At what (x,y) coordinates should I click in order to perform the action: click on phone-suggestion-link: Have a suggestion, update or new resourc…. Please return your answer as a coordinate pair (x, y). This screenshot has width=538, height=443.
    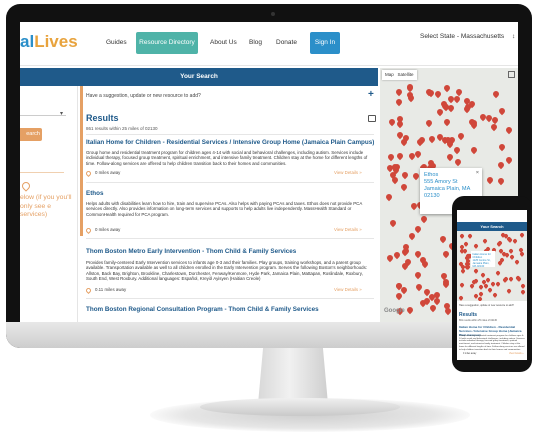
    Looking at the image, I should click on (486, 305).